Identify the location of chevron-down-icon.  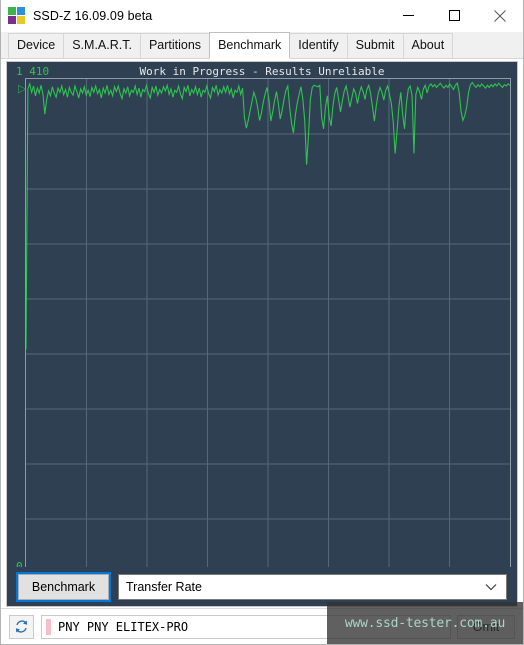
(491, 586).